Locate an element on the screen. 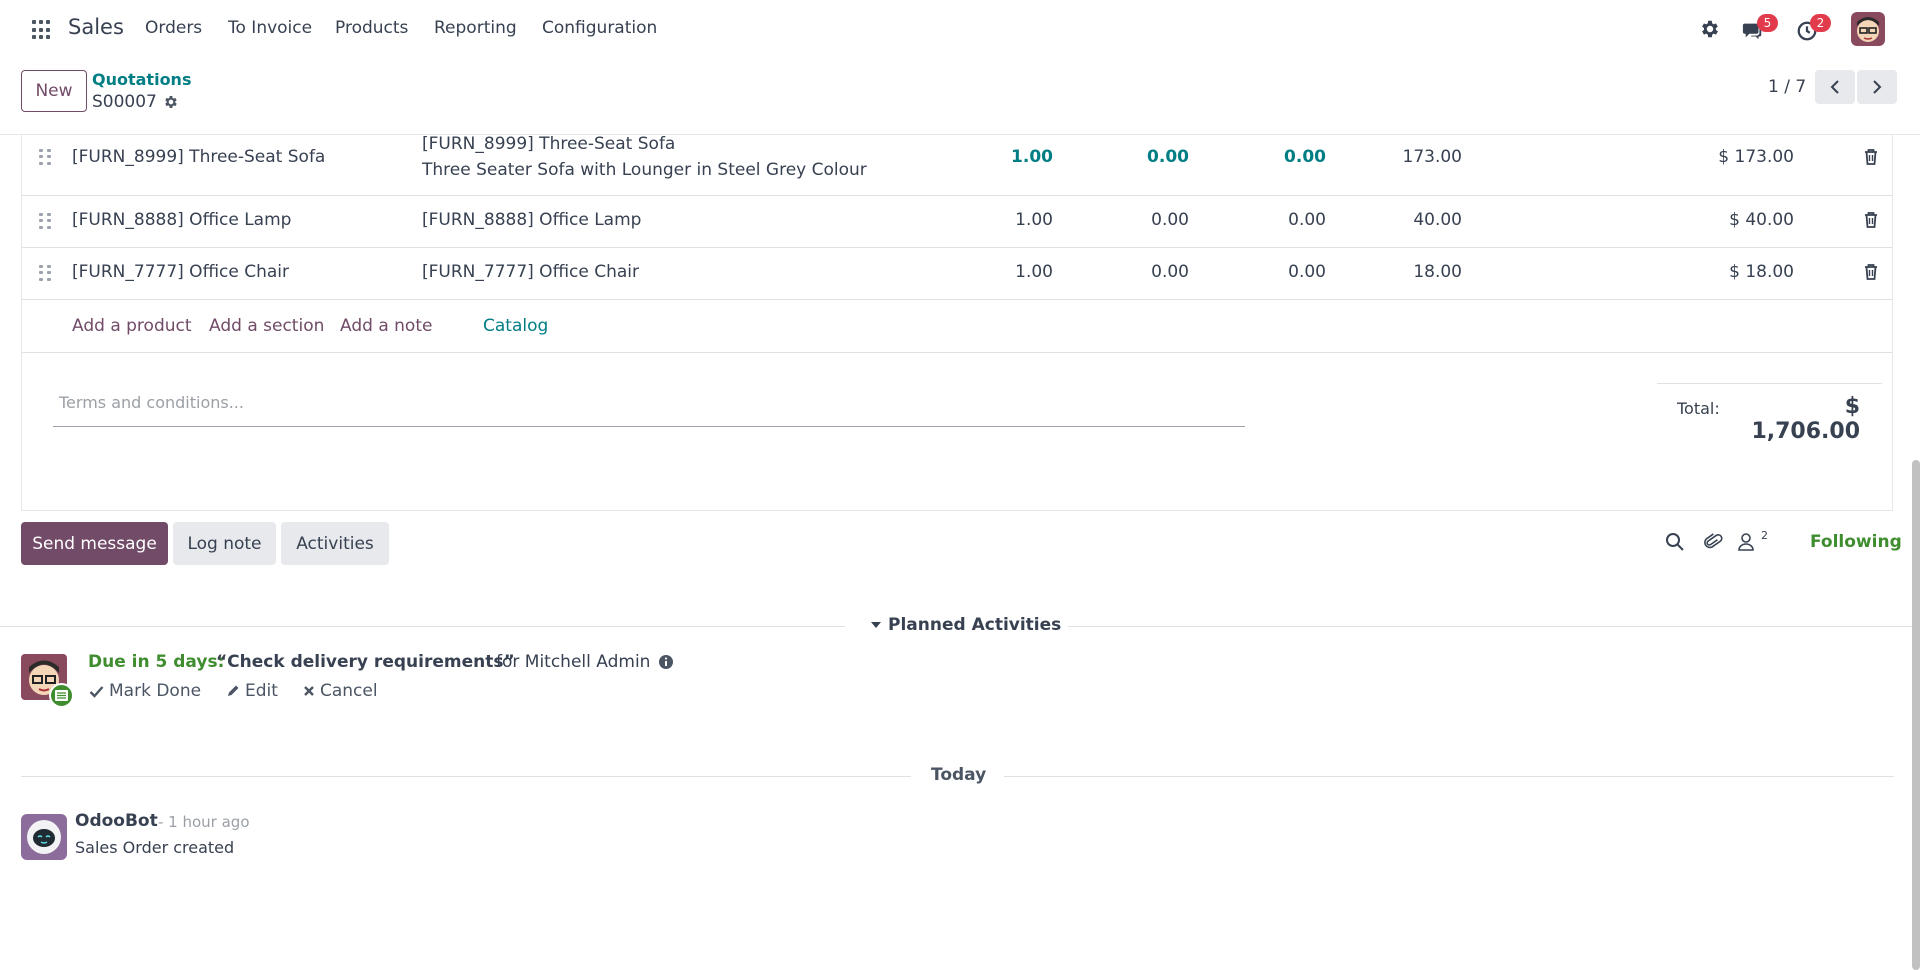 This screenshot has height=970, width=1920. line-unit-price: 173.00 is located at coordinates (1416, 157).